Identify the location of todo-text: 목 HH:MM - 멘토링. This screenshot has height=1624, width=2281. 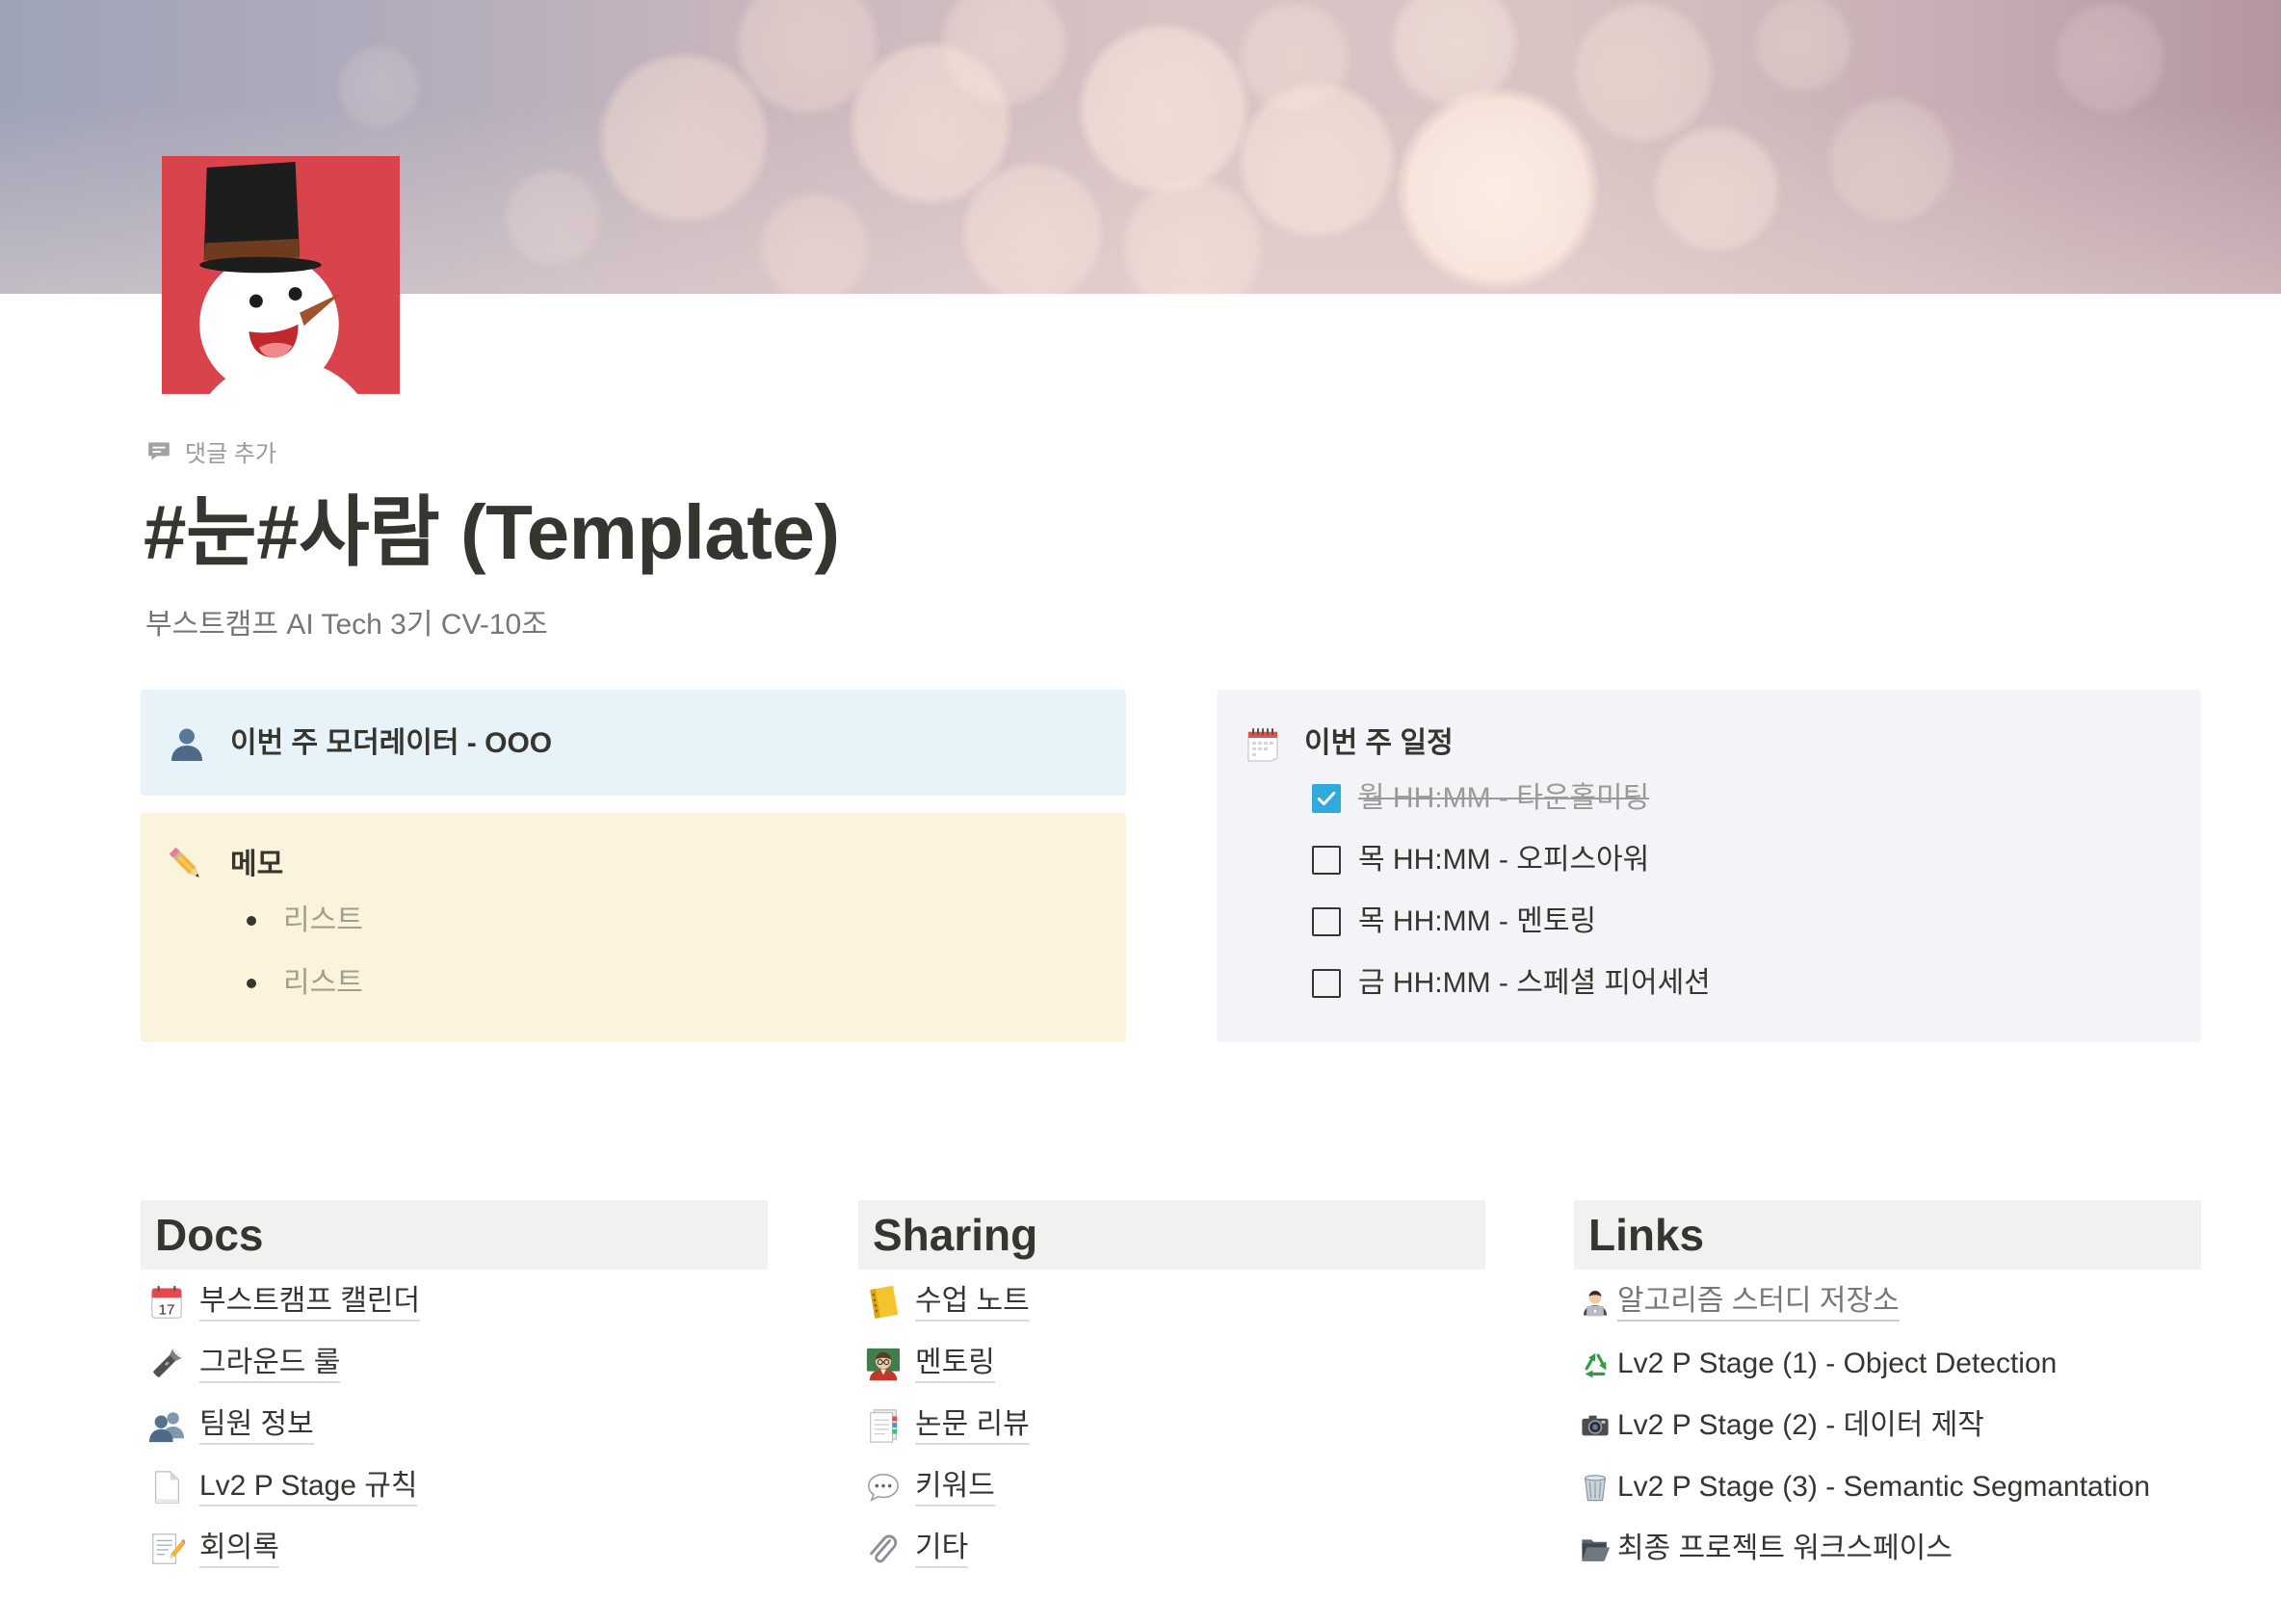
(1477, 922).